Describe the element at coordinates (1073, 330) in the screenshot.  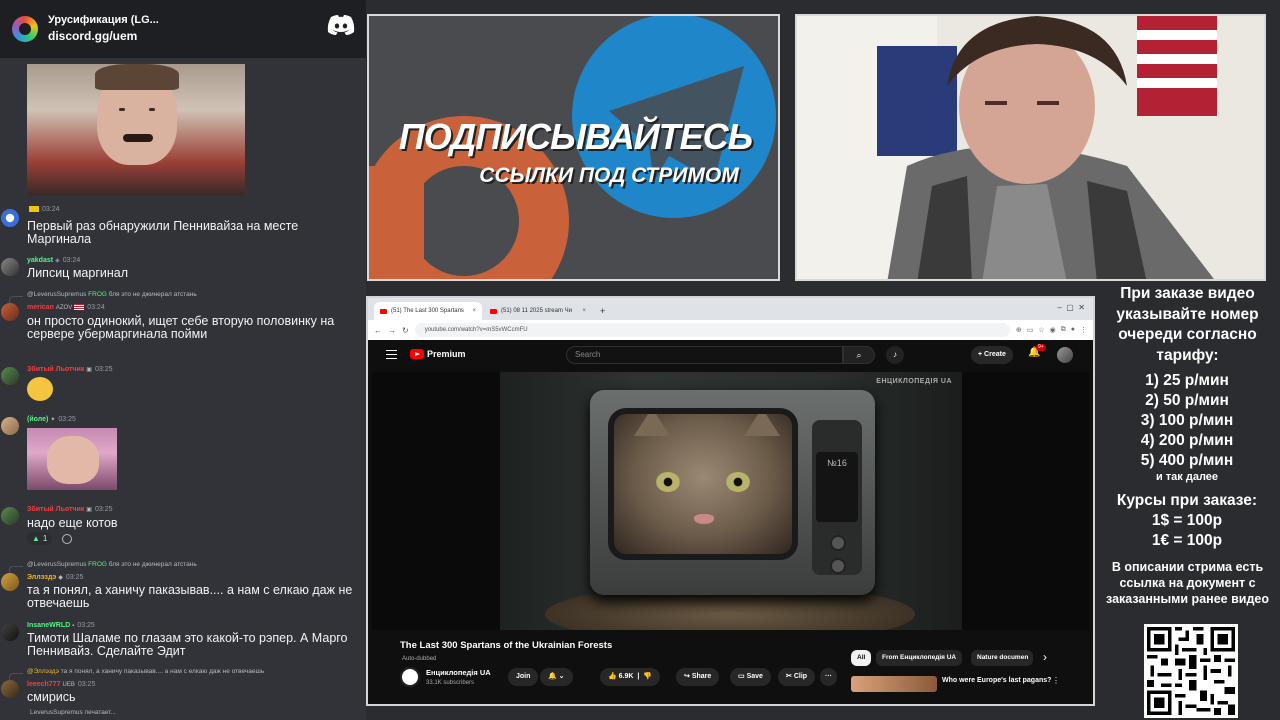
I see `profile-icon: ●` at that location.